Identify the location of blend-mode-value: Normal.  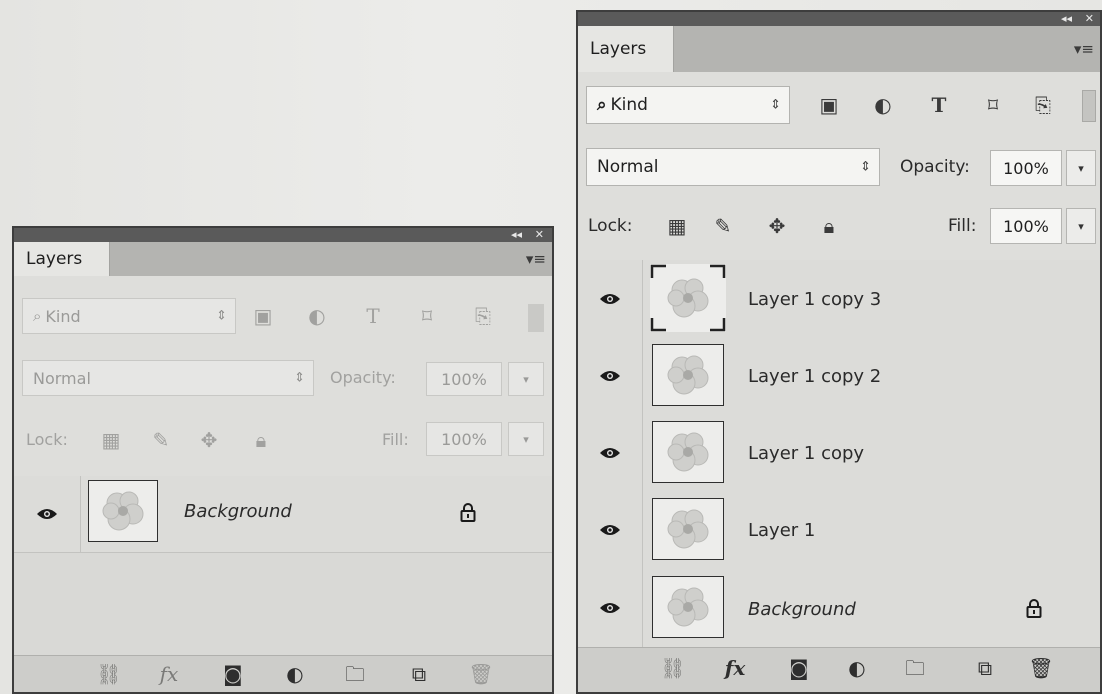
(628, 167).